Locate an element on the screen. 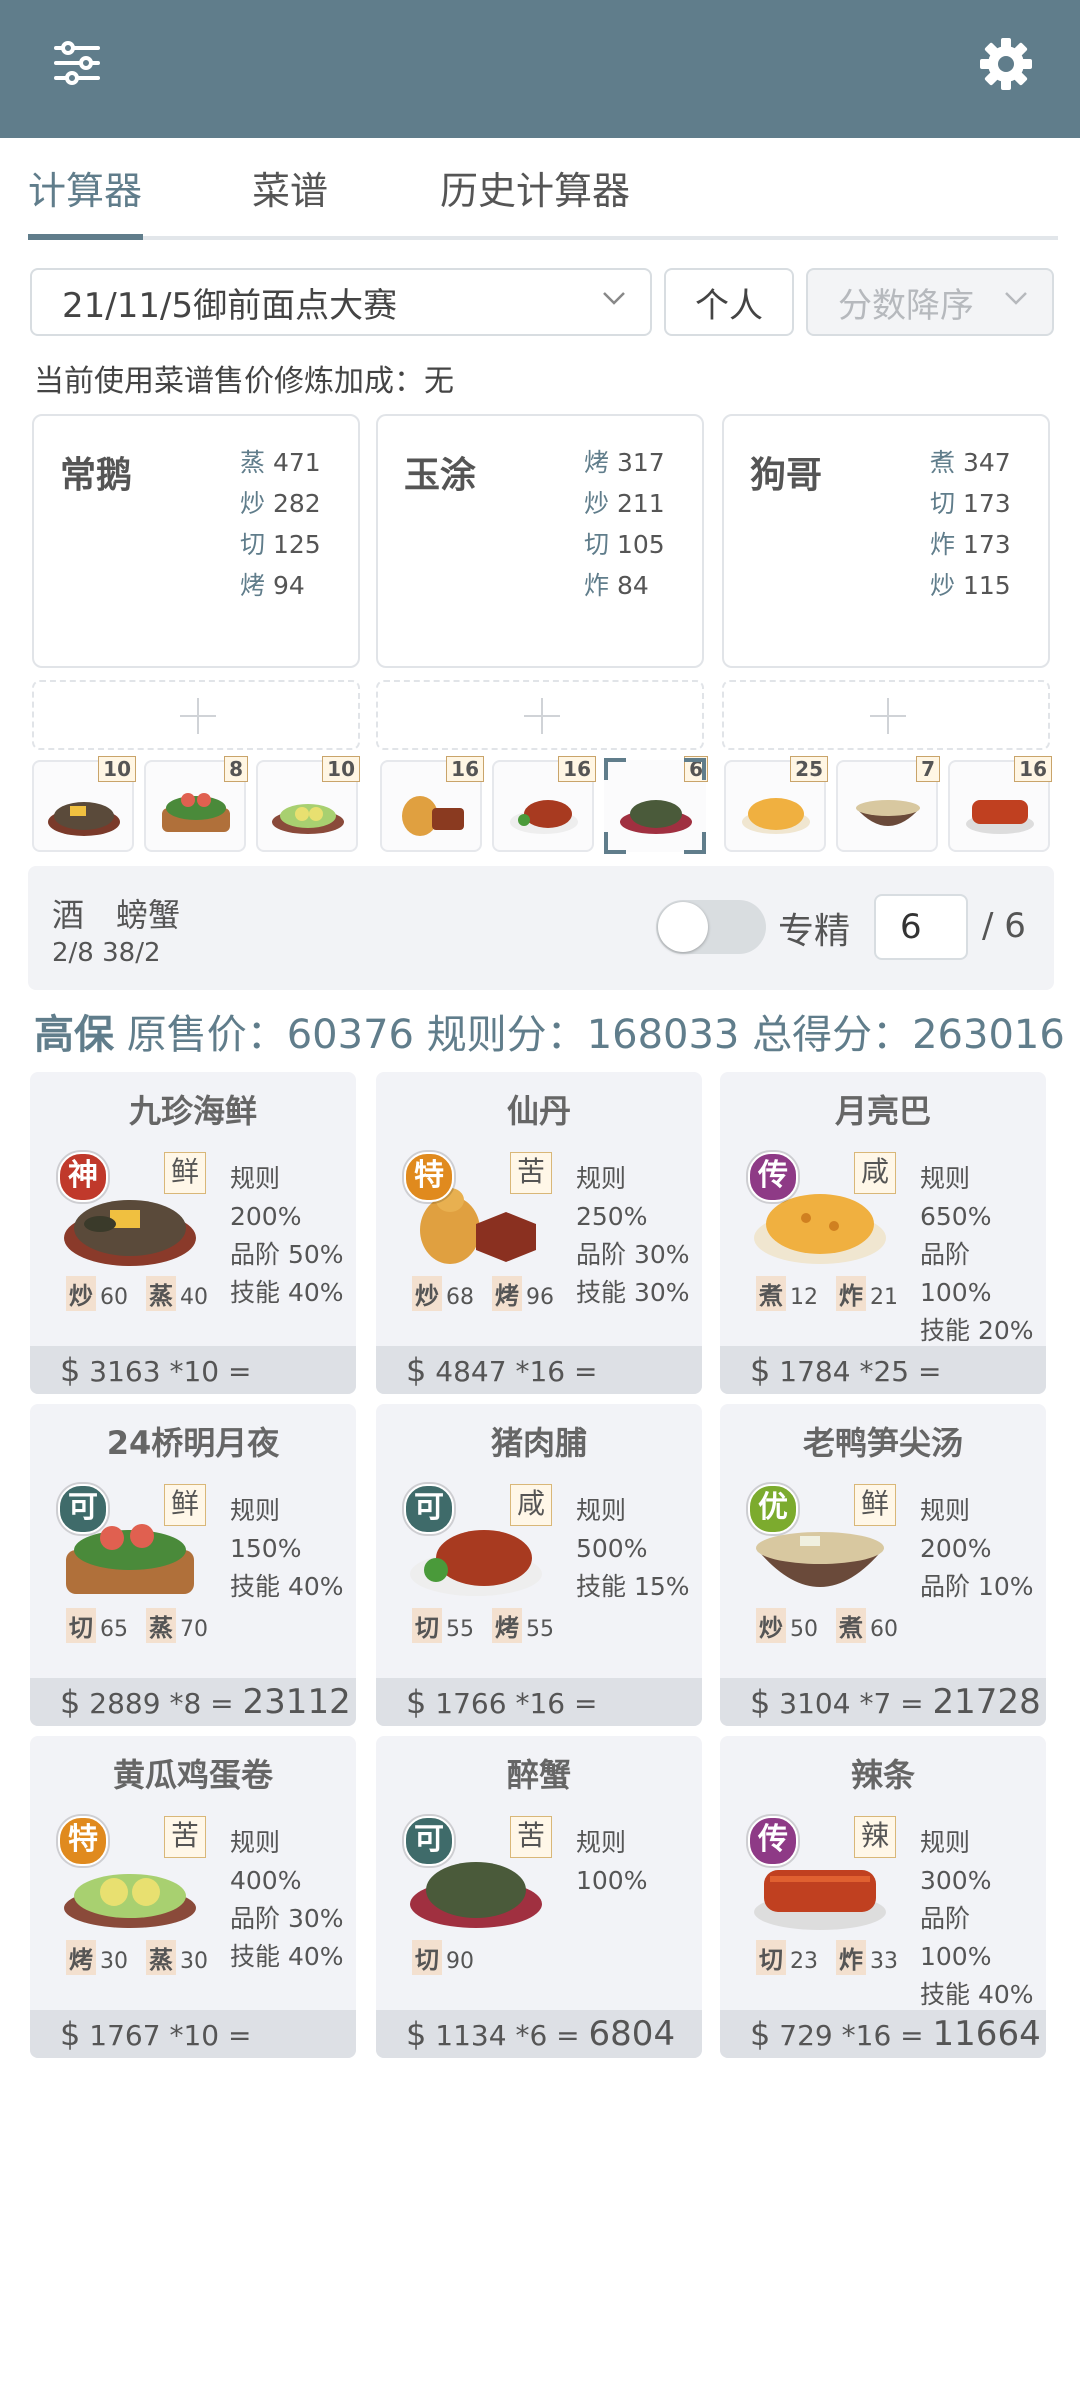  gear-icon is located at coordinates (1006, 64).